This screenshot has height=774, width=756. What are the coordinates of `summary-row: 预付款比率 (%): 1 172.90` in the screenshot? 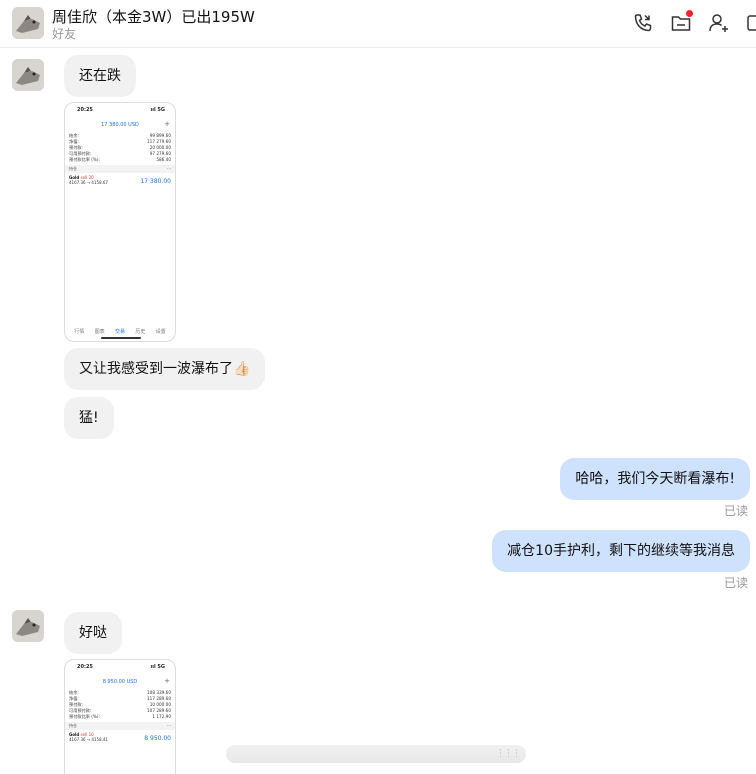 It's located at (120, 717).